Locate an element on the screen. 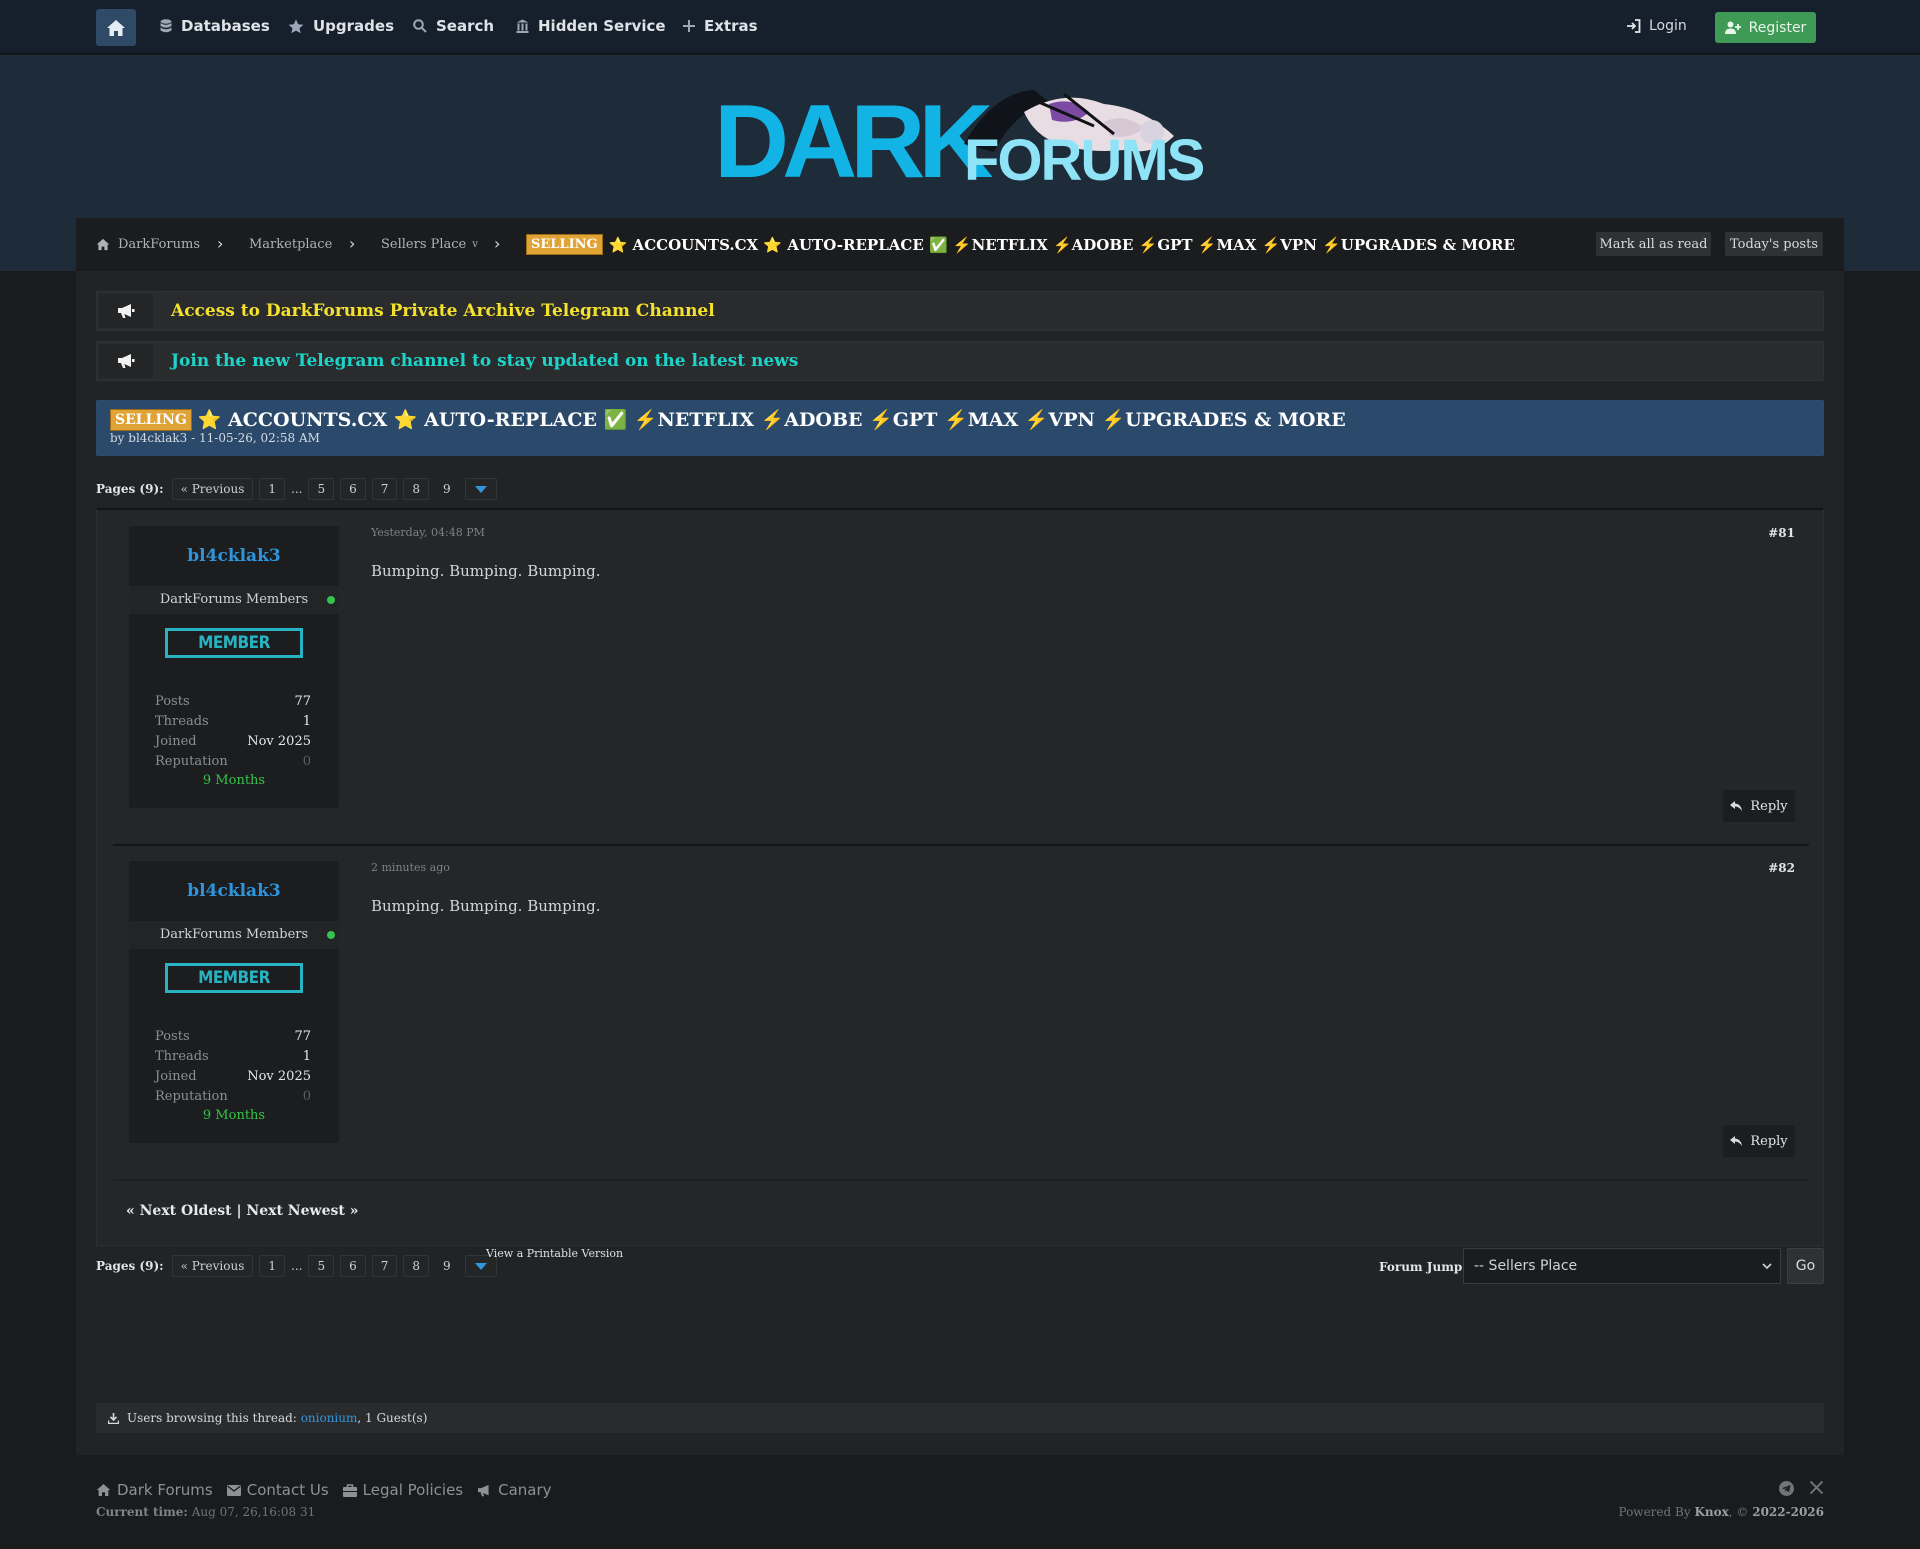 The height and width of the screenshot is (1549, 1920). powered-by-prefix: Powered By is located at coordinates (1654, 1512).